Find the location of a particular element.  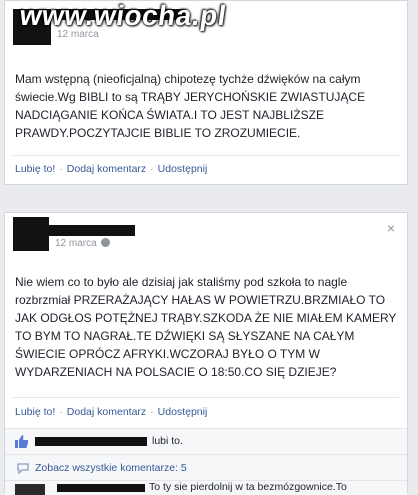

comments-summary: Zobacz wszystkie komentarze: 5 is located at coordinates (206, 467).